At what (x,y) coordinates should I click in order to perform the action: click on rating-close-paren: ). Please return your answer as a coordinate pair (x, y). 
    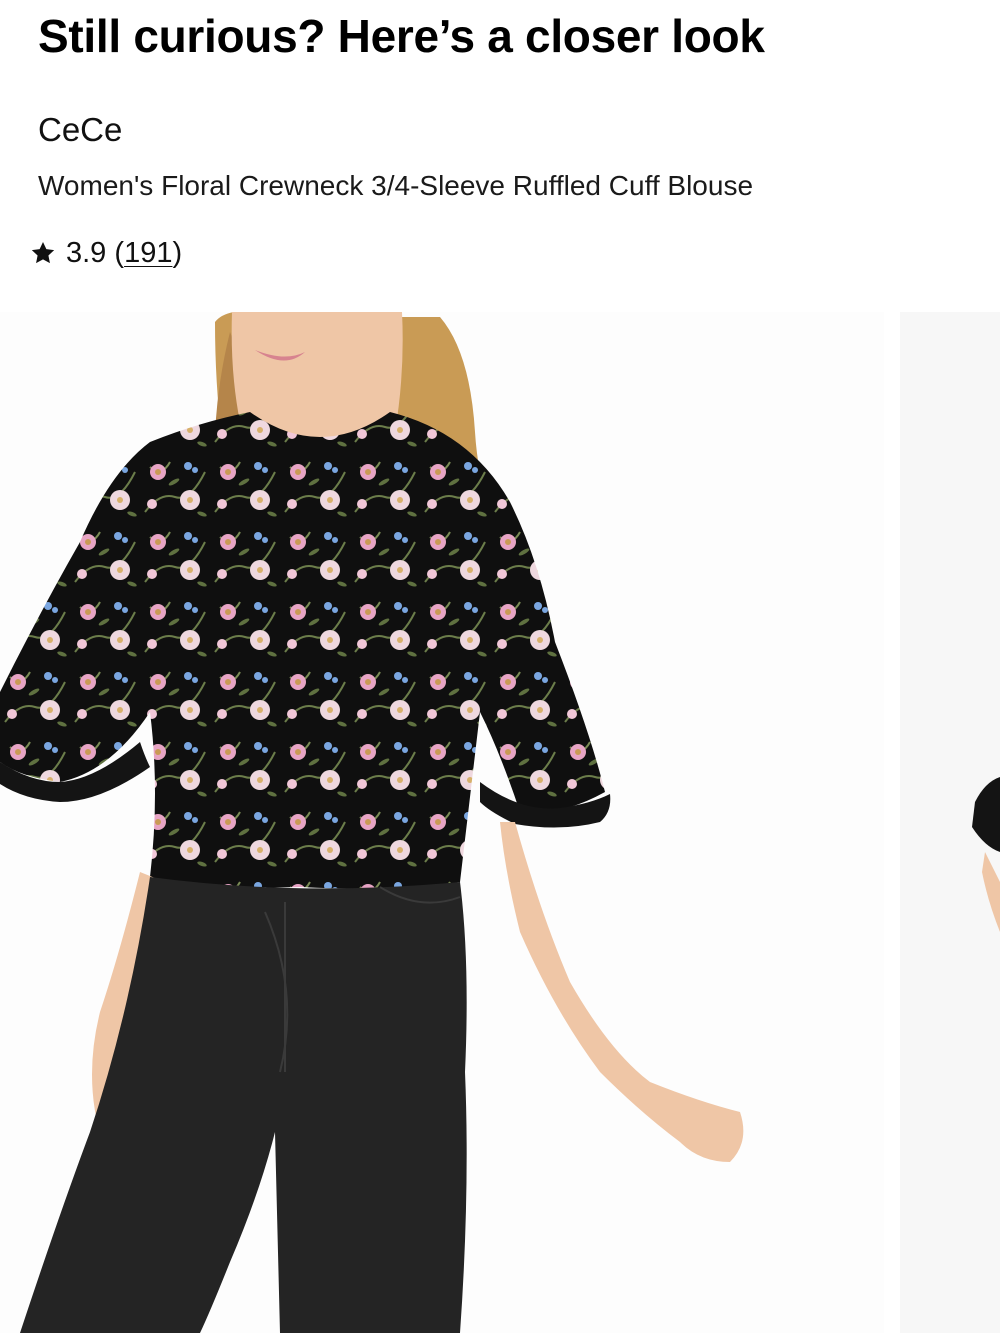
    Looking at the image, I should click on (177, 253).